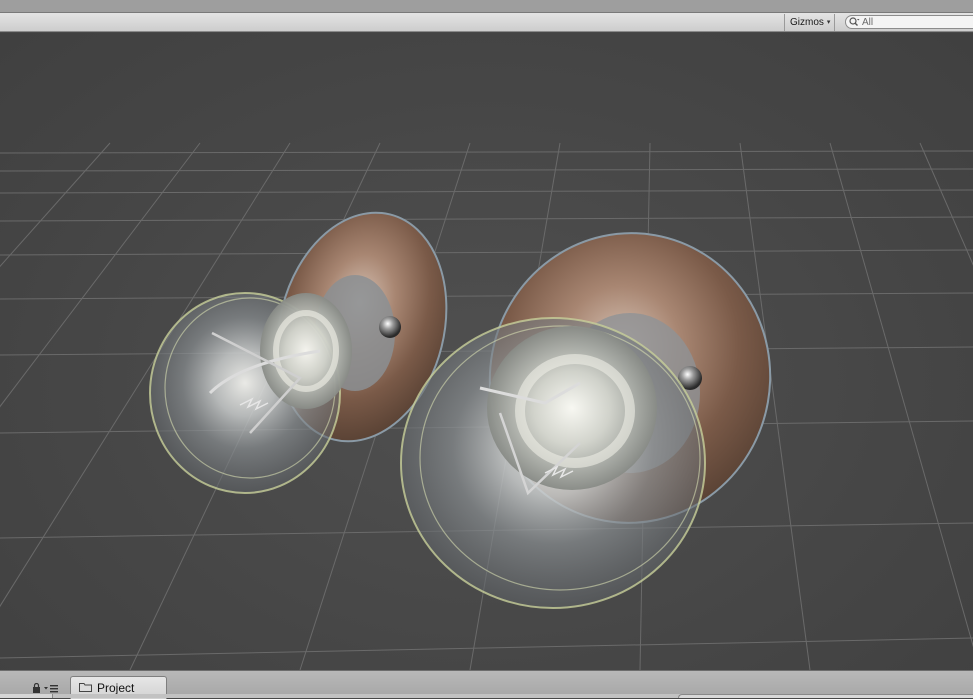 The width and height of the screenshot is (973, 699). I want to click on gizmos-label: Gizmos, so click(807, 22).